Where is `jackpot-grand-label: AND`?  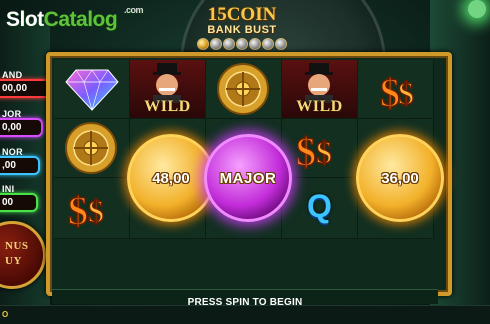 jackpot-grand-label: AND is located at coordinates (12, 75).